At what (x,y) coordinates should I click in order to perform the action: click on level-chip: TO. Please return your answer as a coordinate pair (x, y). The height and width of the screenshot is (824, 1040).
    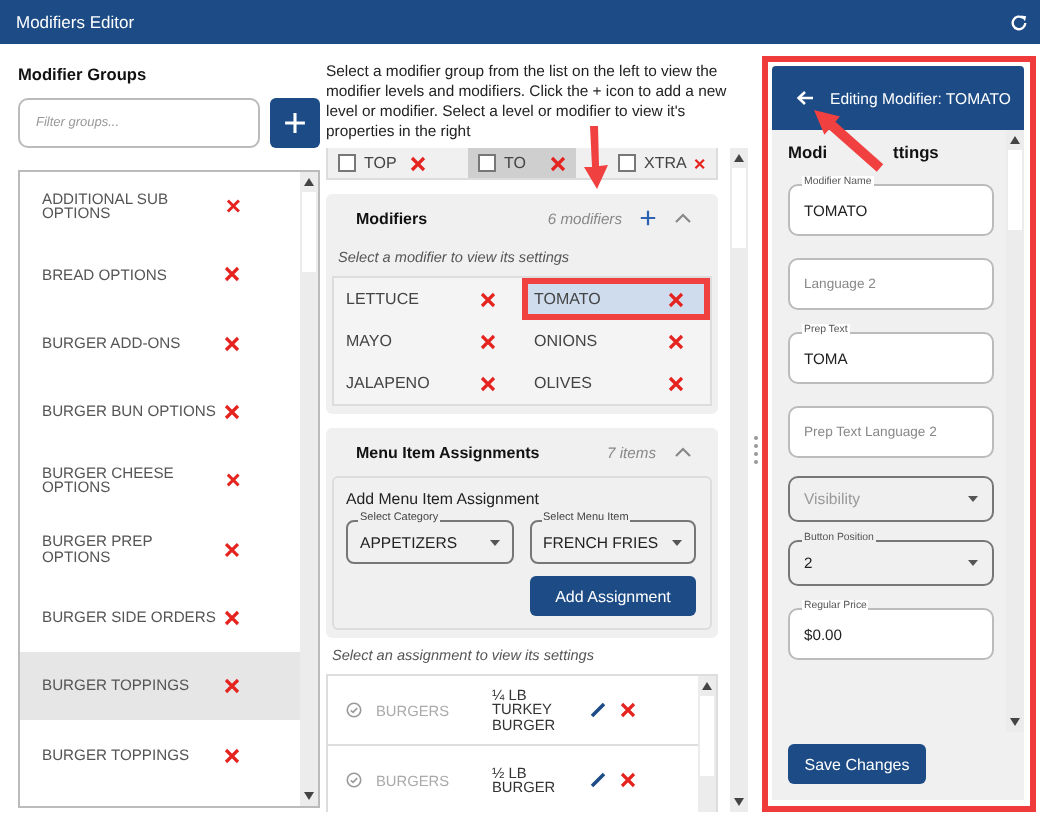
    Looking at the image, I should click on (522, 163).